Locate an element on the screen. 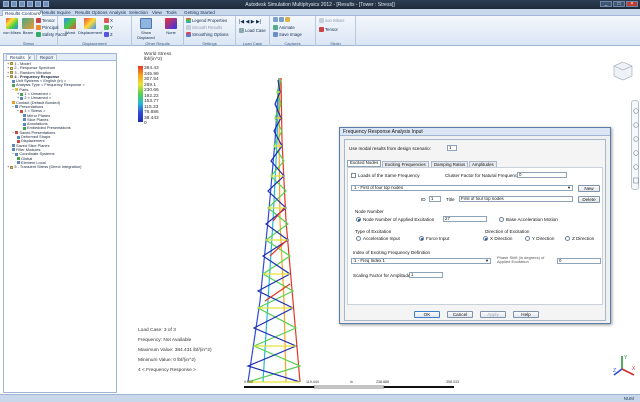 The width and height of the screenshot is (640, 402). load-case-navigation: |◀ ◀ ▶ ▶| is located at coordinates (250, 22).